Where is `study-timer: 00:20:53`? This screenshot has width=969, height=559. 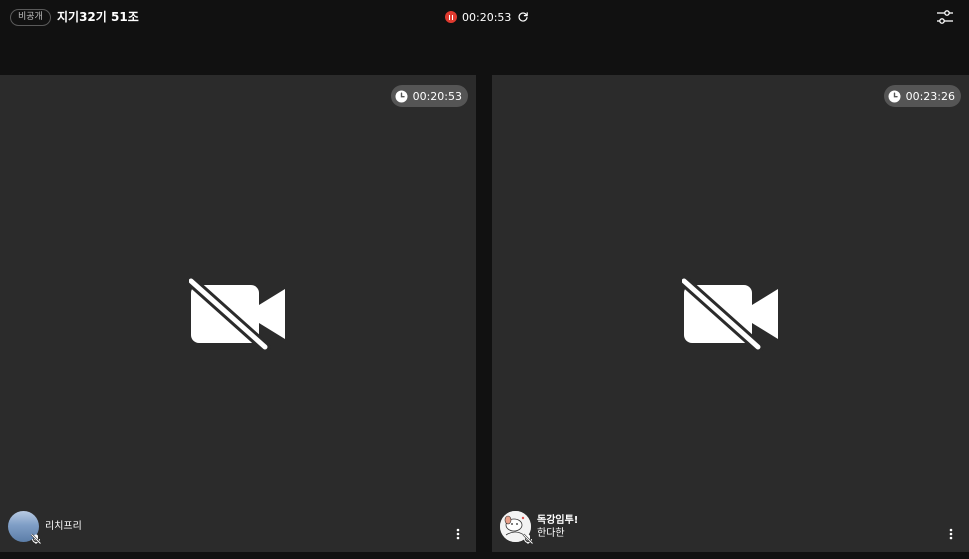 study-timer: 00:20:53 is located at coordinates (429, 96).